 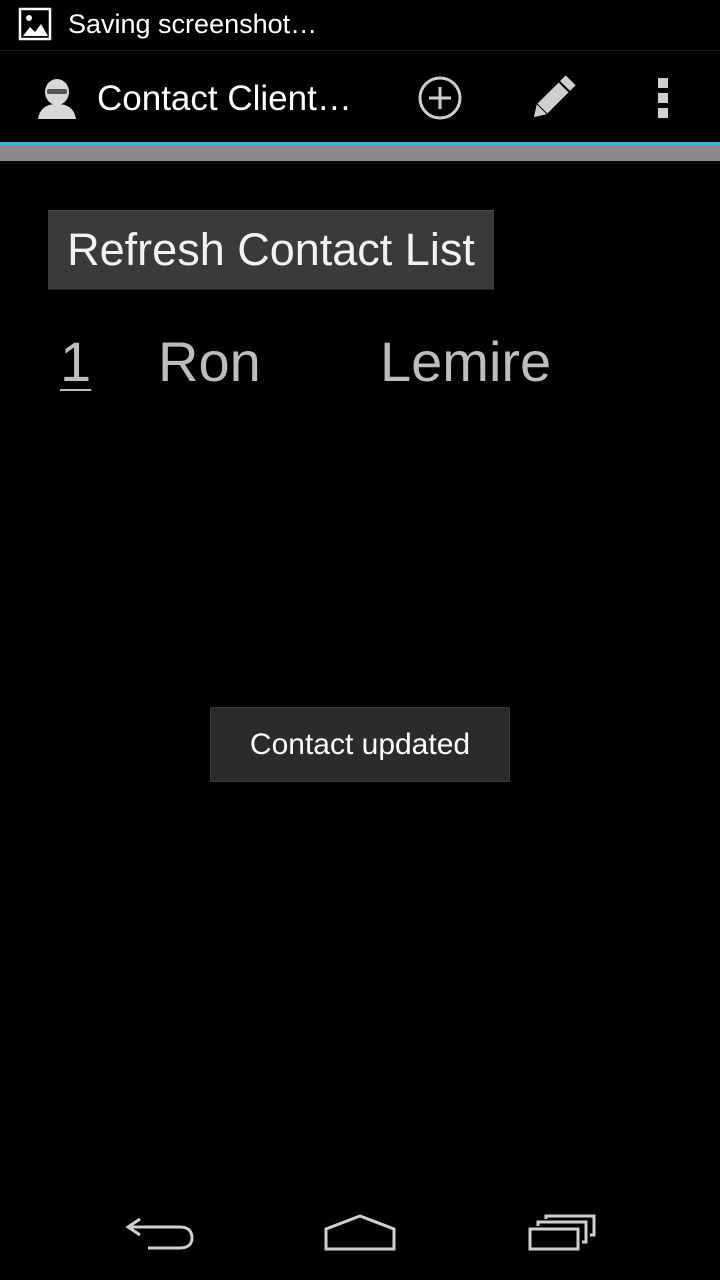 I want to click on contact-avatar-icon, so click(x=57, y=98).